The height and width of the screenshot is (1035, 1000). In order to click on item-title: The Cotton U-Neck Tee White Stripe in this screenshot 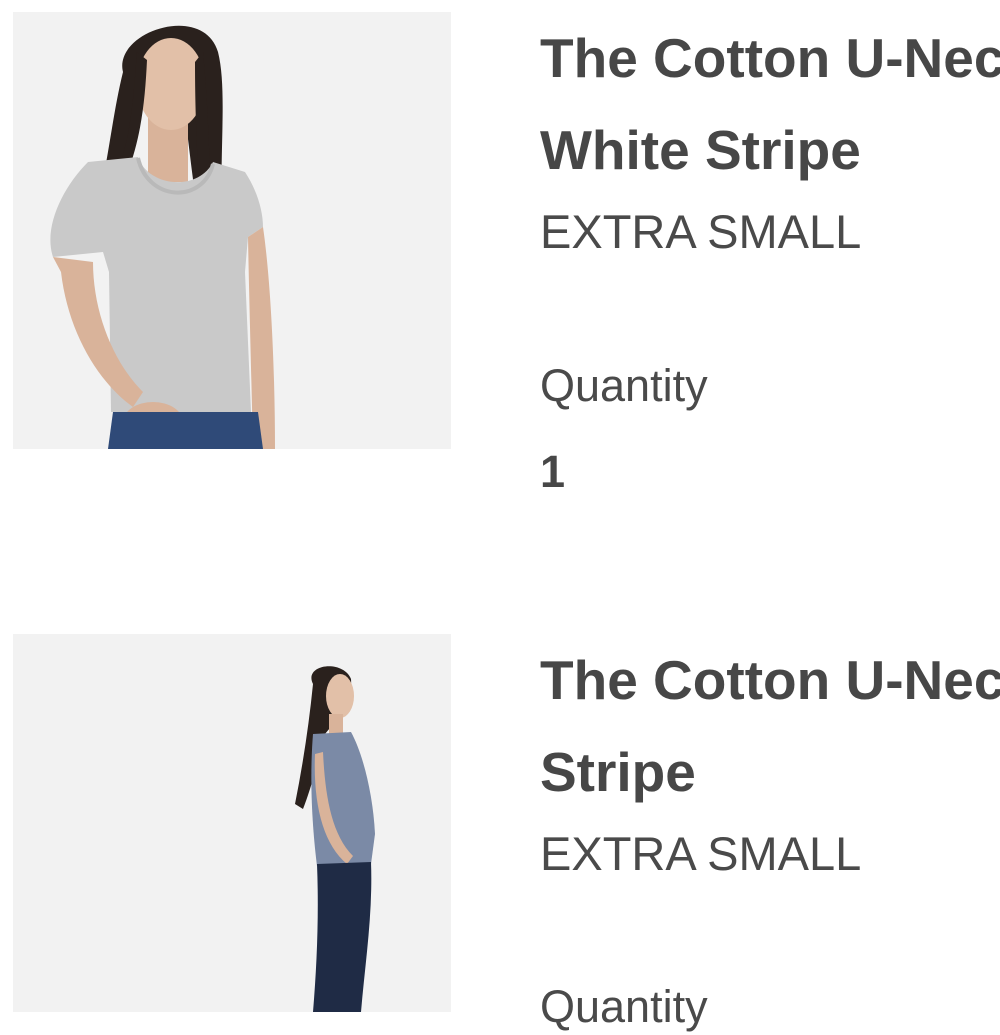, I will do `click(770, 104)`.